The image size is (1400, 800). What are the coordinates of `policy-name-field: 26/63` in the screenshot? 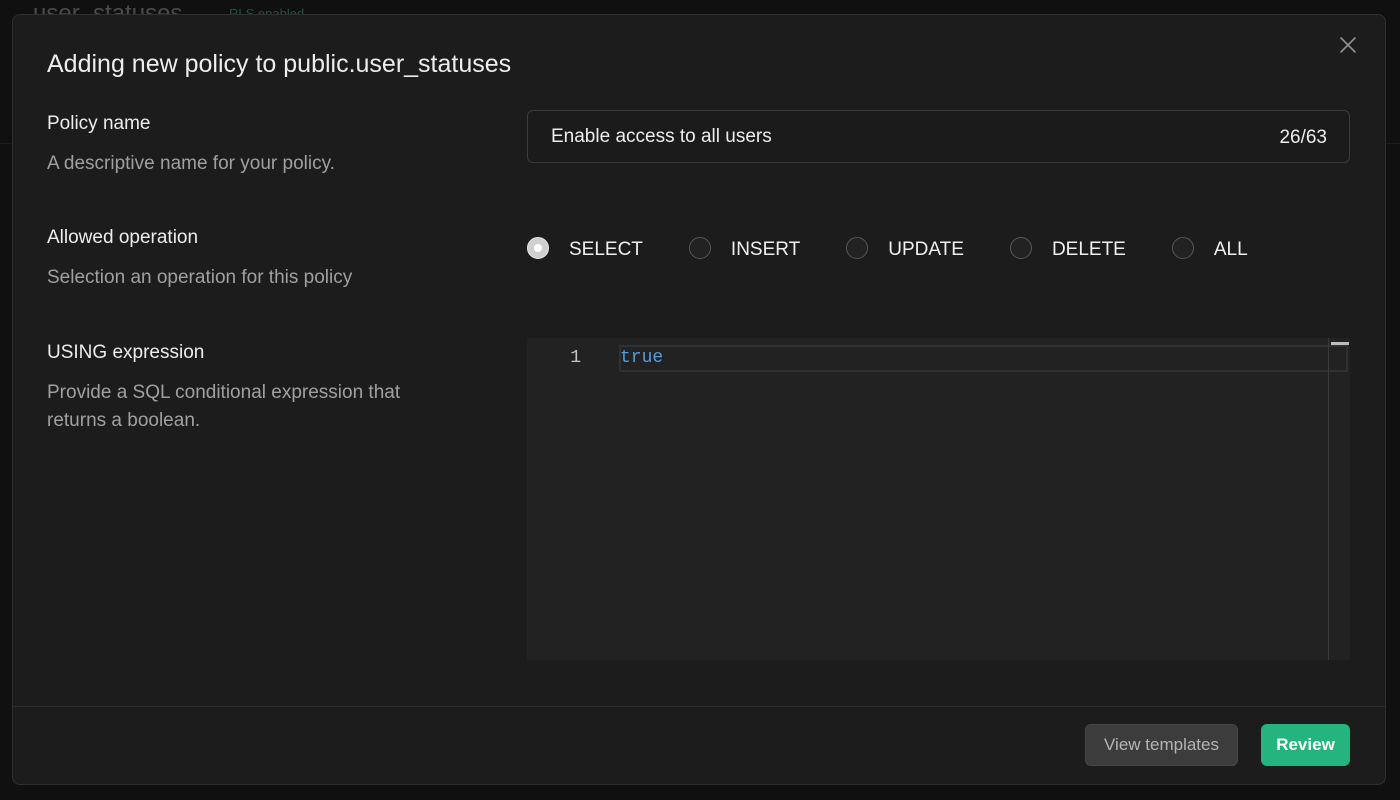 It's located at (938, 136).